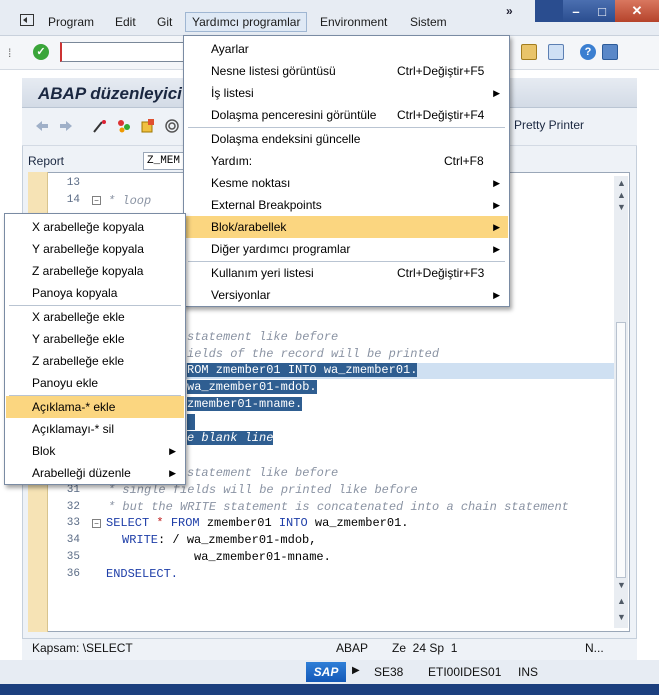 The image size is (659, 695). Describe the element at coordinates (352, 648) in the screenshot. I see `language-status: ABAP` at that location.